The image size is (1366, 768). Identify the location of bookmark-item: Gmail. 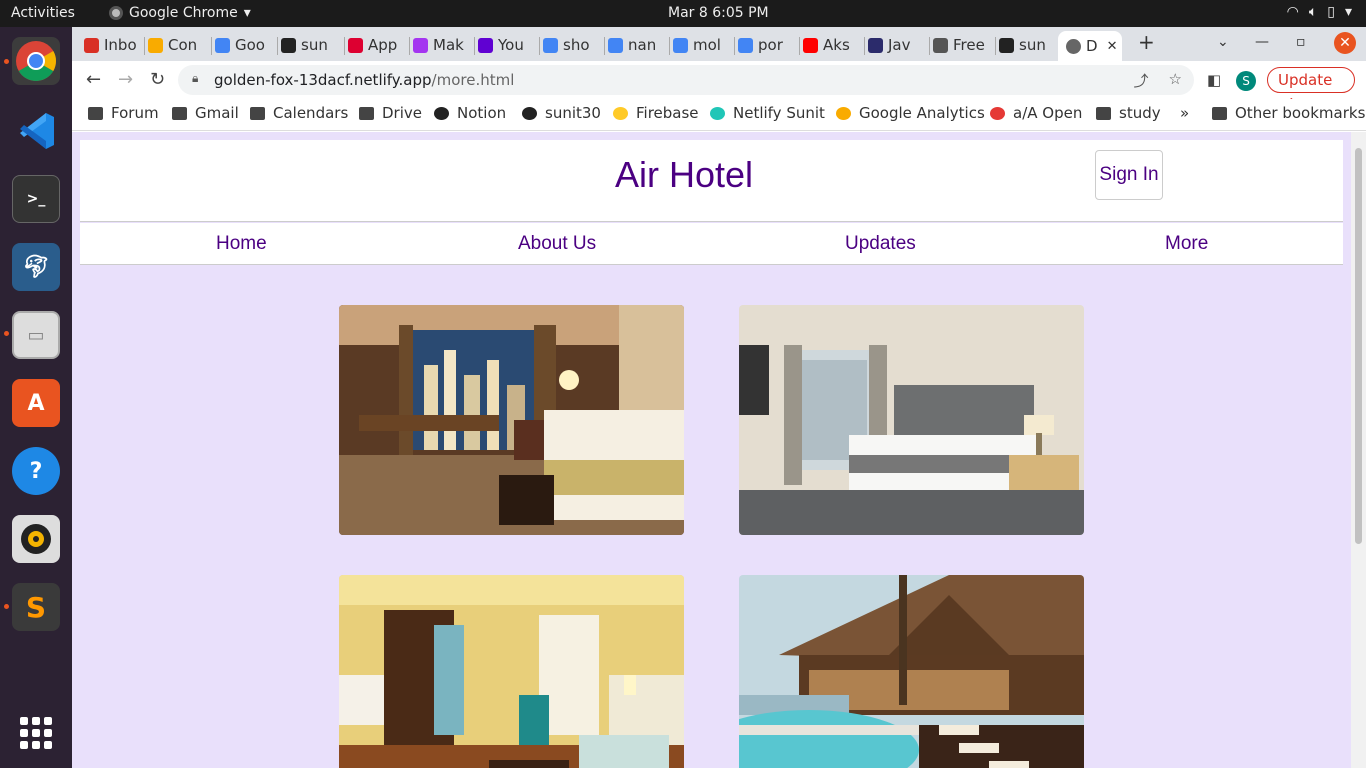
(205, 113).